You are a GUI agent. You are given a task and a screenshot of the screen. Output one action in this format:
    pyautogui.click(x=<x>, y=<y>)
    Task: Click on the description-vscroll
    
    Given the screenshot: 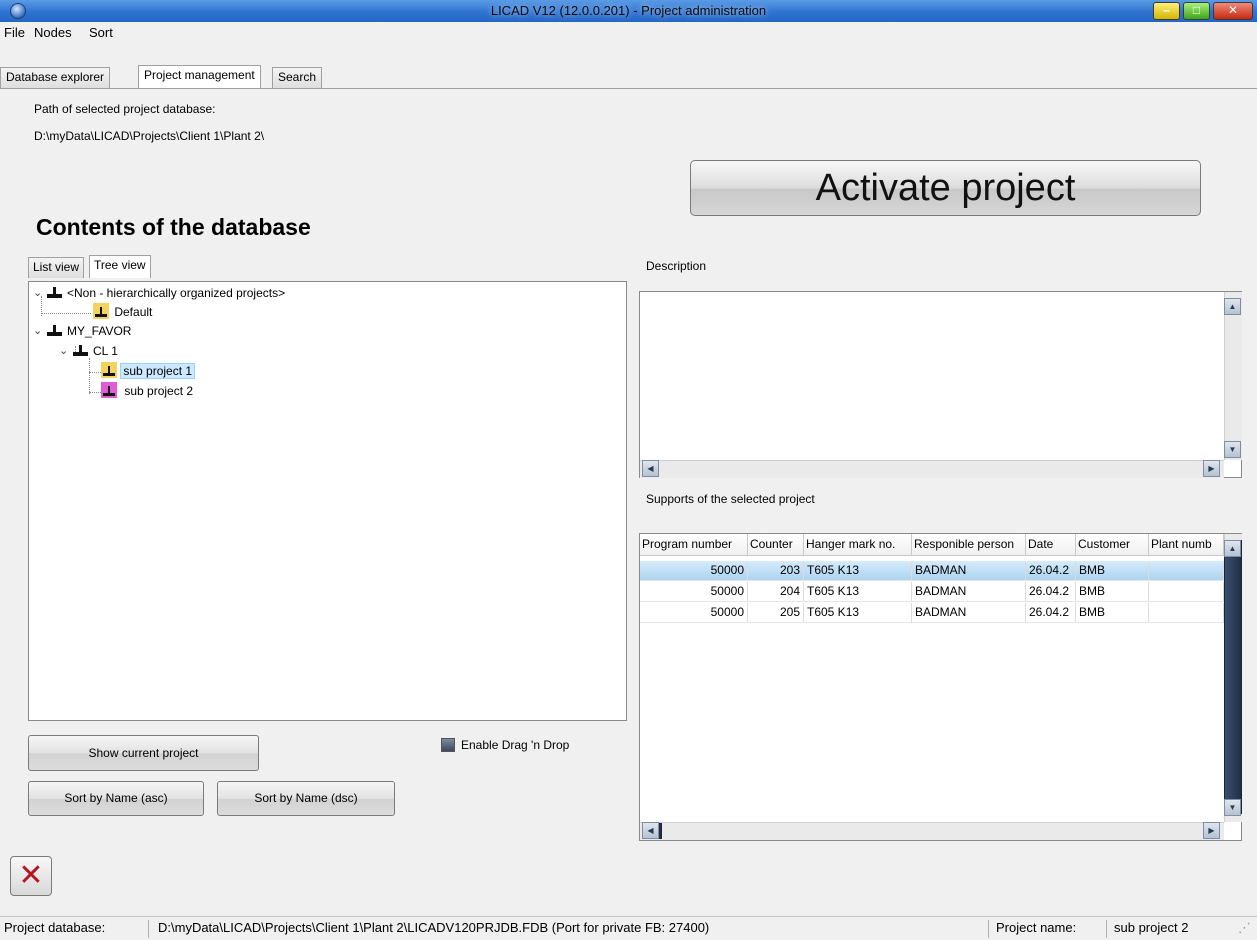 What is the action you would take?
    pyautogui.click(x=1233, y=376)
    